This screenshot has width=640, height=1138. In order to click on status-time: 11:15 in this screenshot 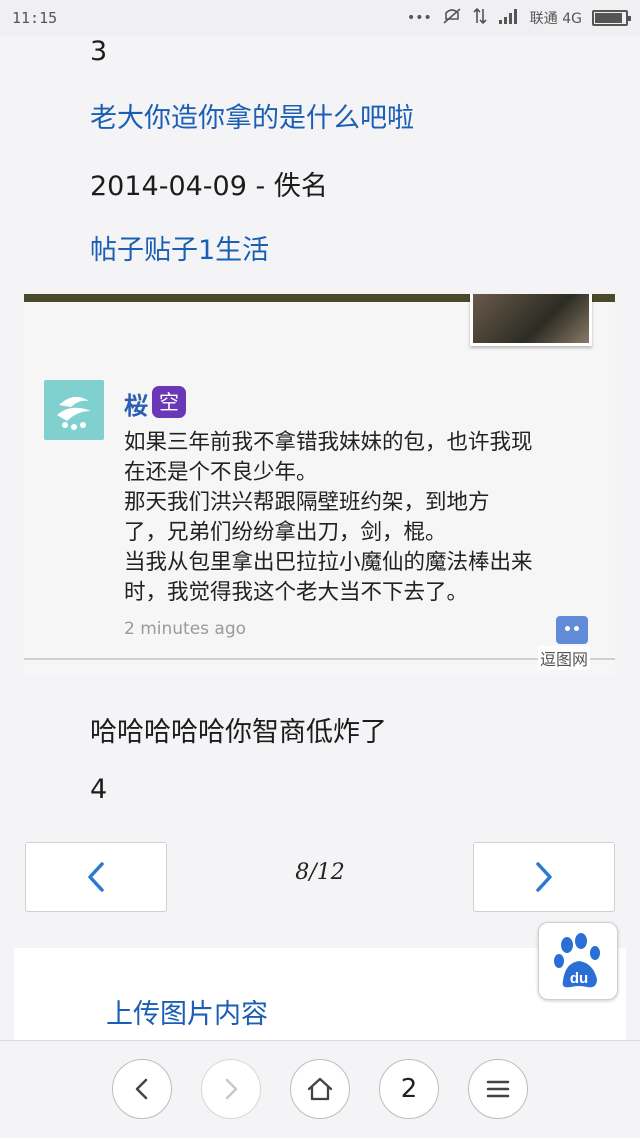, I will do `click(35, 18)`.